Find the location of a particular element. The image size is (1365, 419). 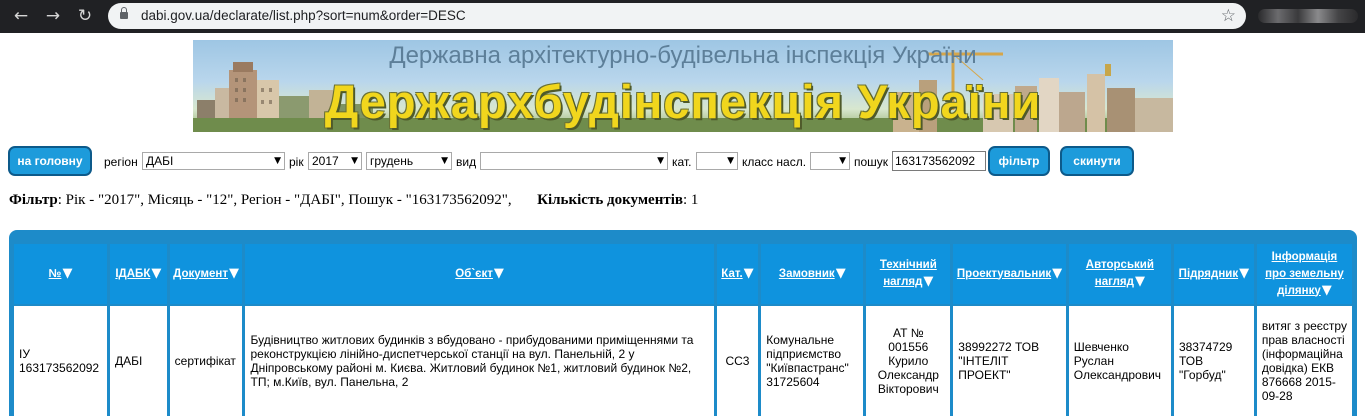

home-button: на головну is located at coordinates (50, 161).